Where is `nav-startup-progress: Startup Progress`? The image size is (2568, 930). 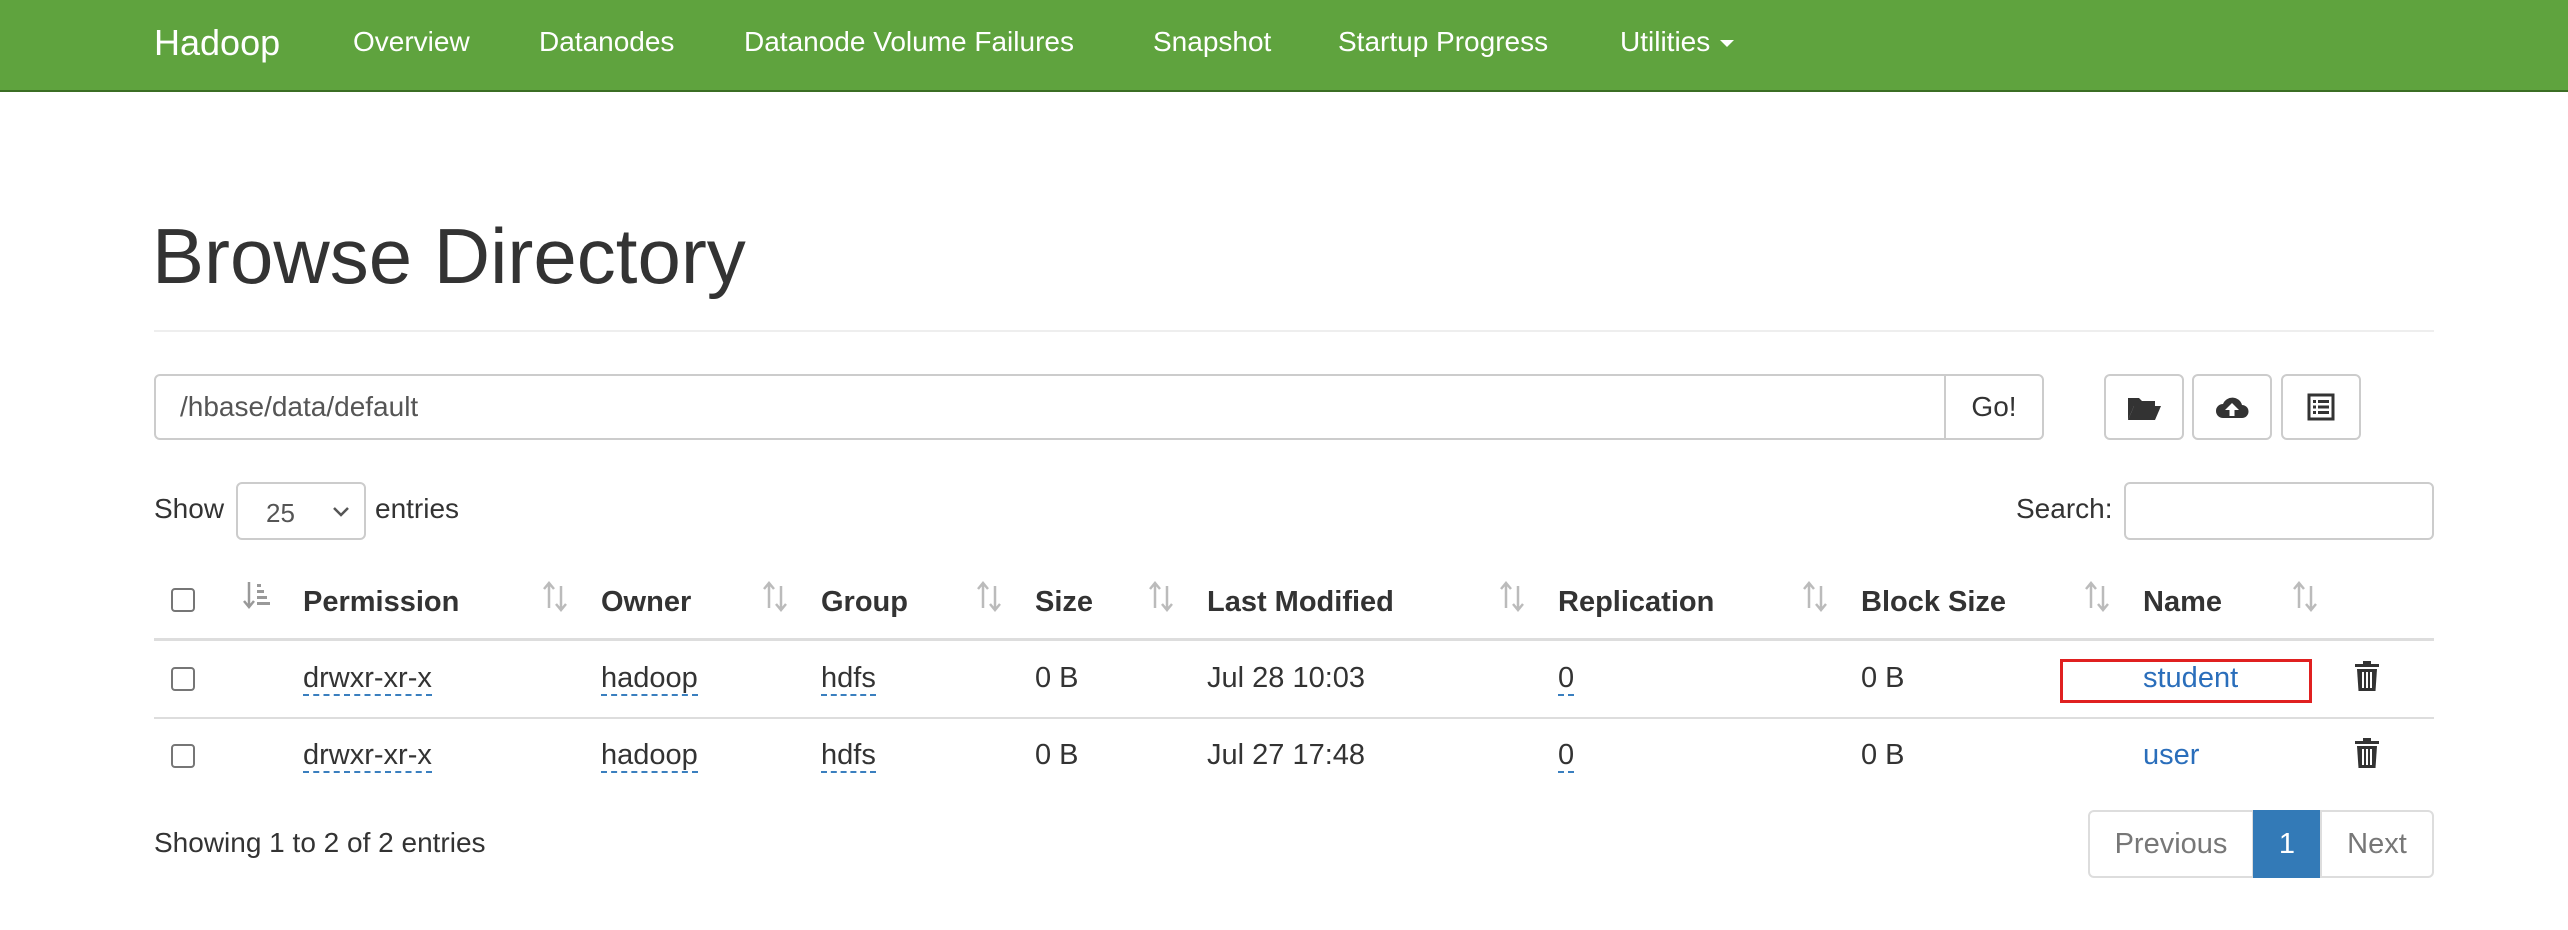
nav-startup-progress: Startup Progress is located at coordinates (1443, 42).